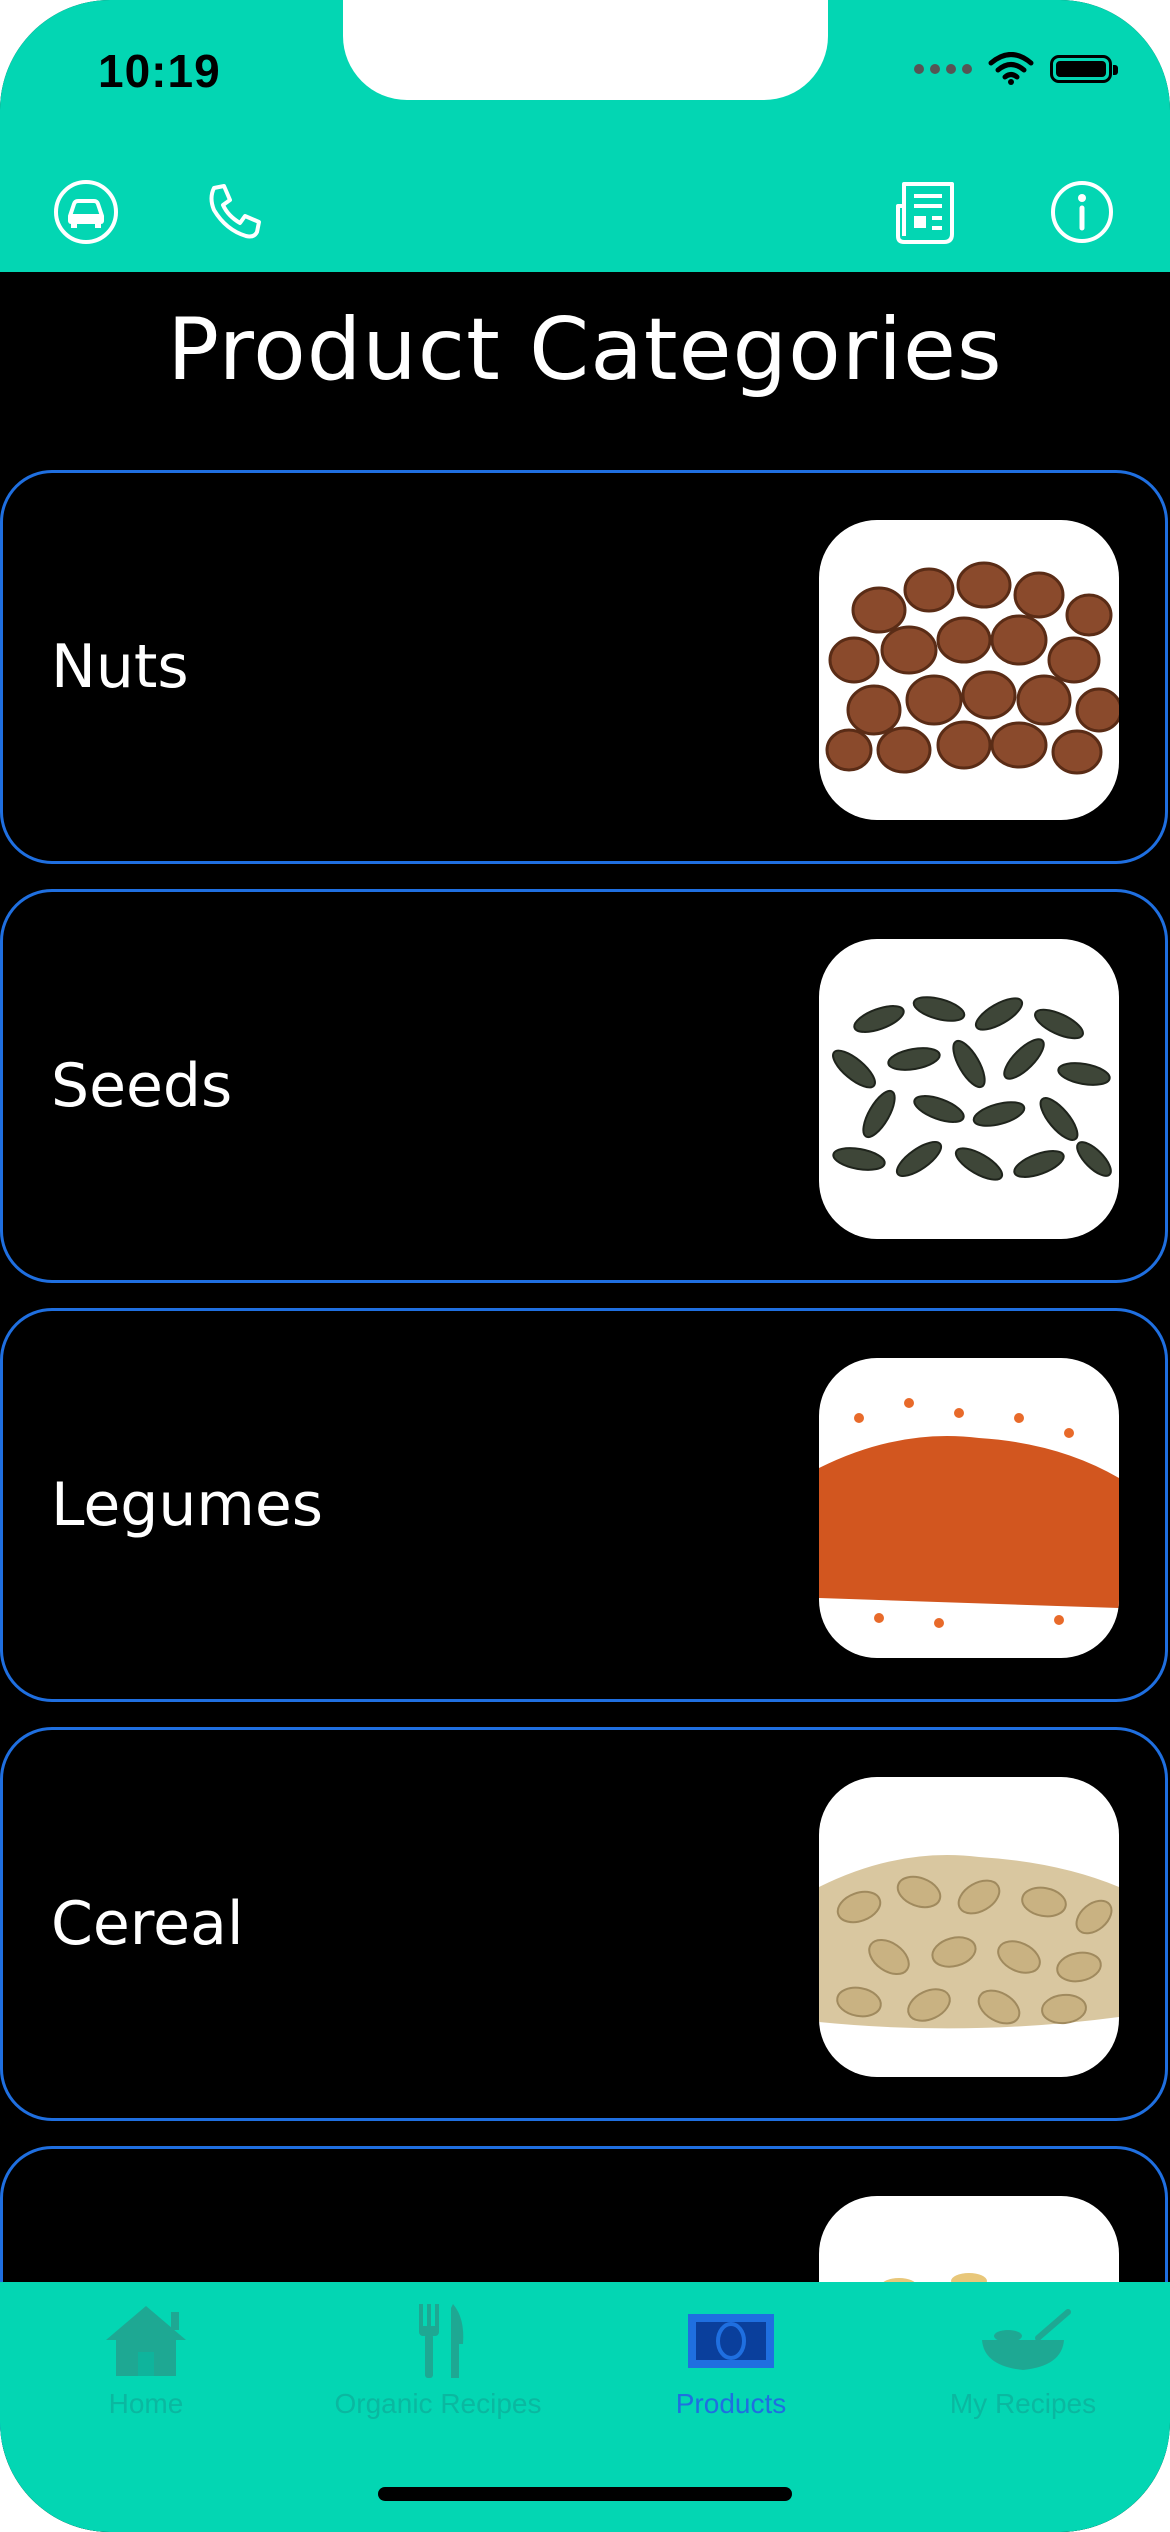 Image resolution: width=1170 pixels, height=2532 pixels. I want to click on tab-home: Home, so click(146, 2360).